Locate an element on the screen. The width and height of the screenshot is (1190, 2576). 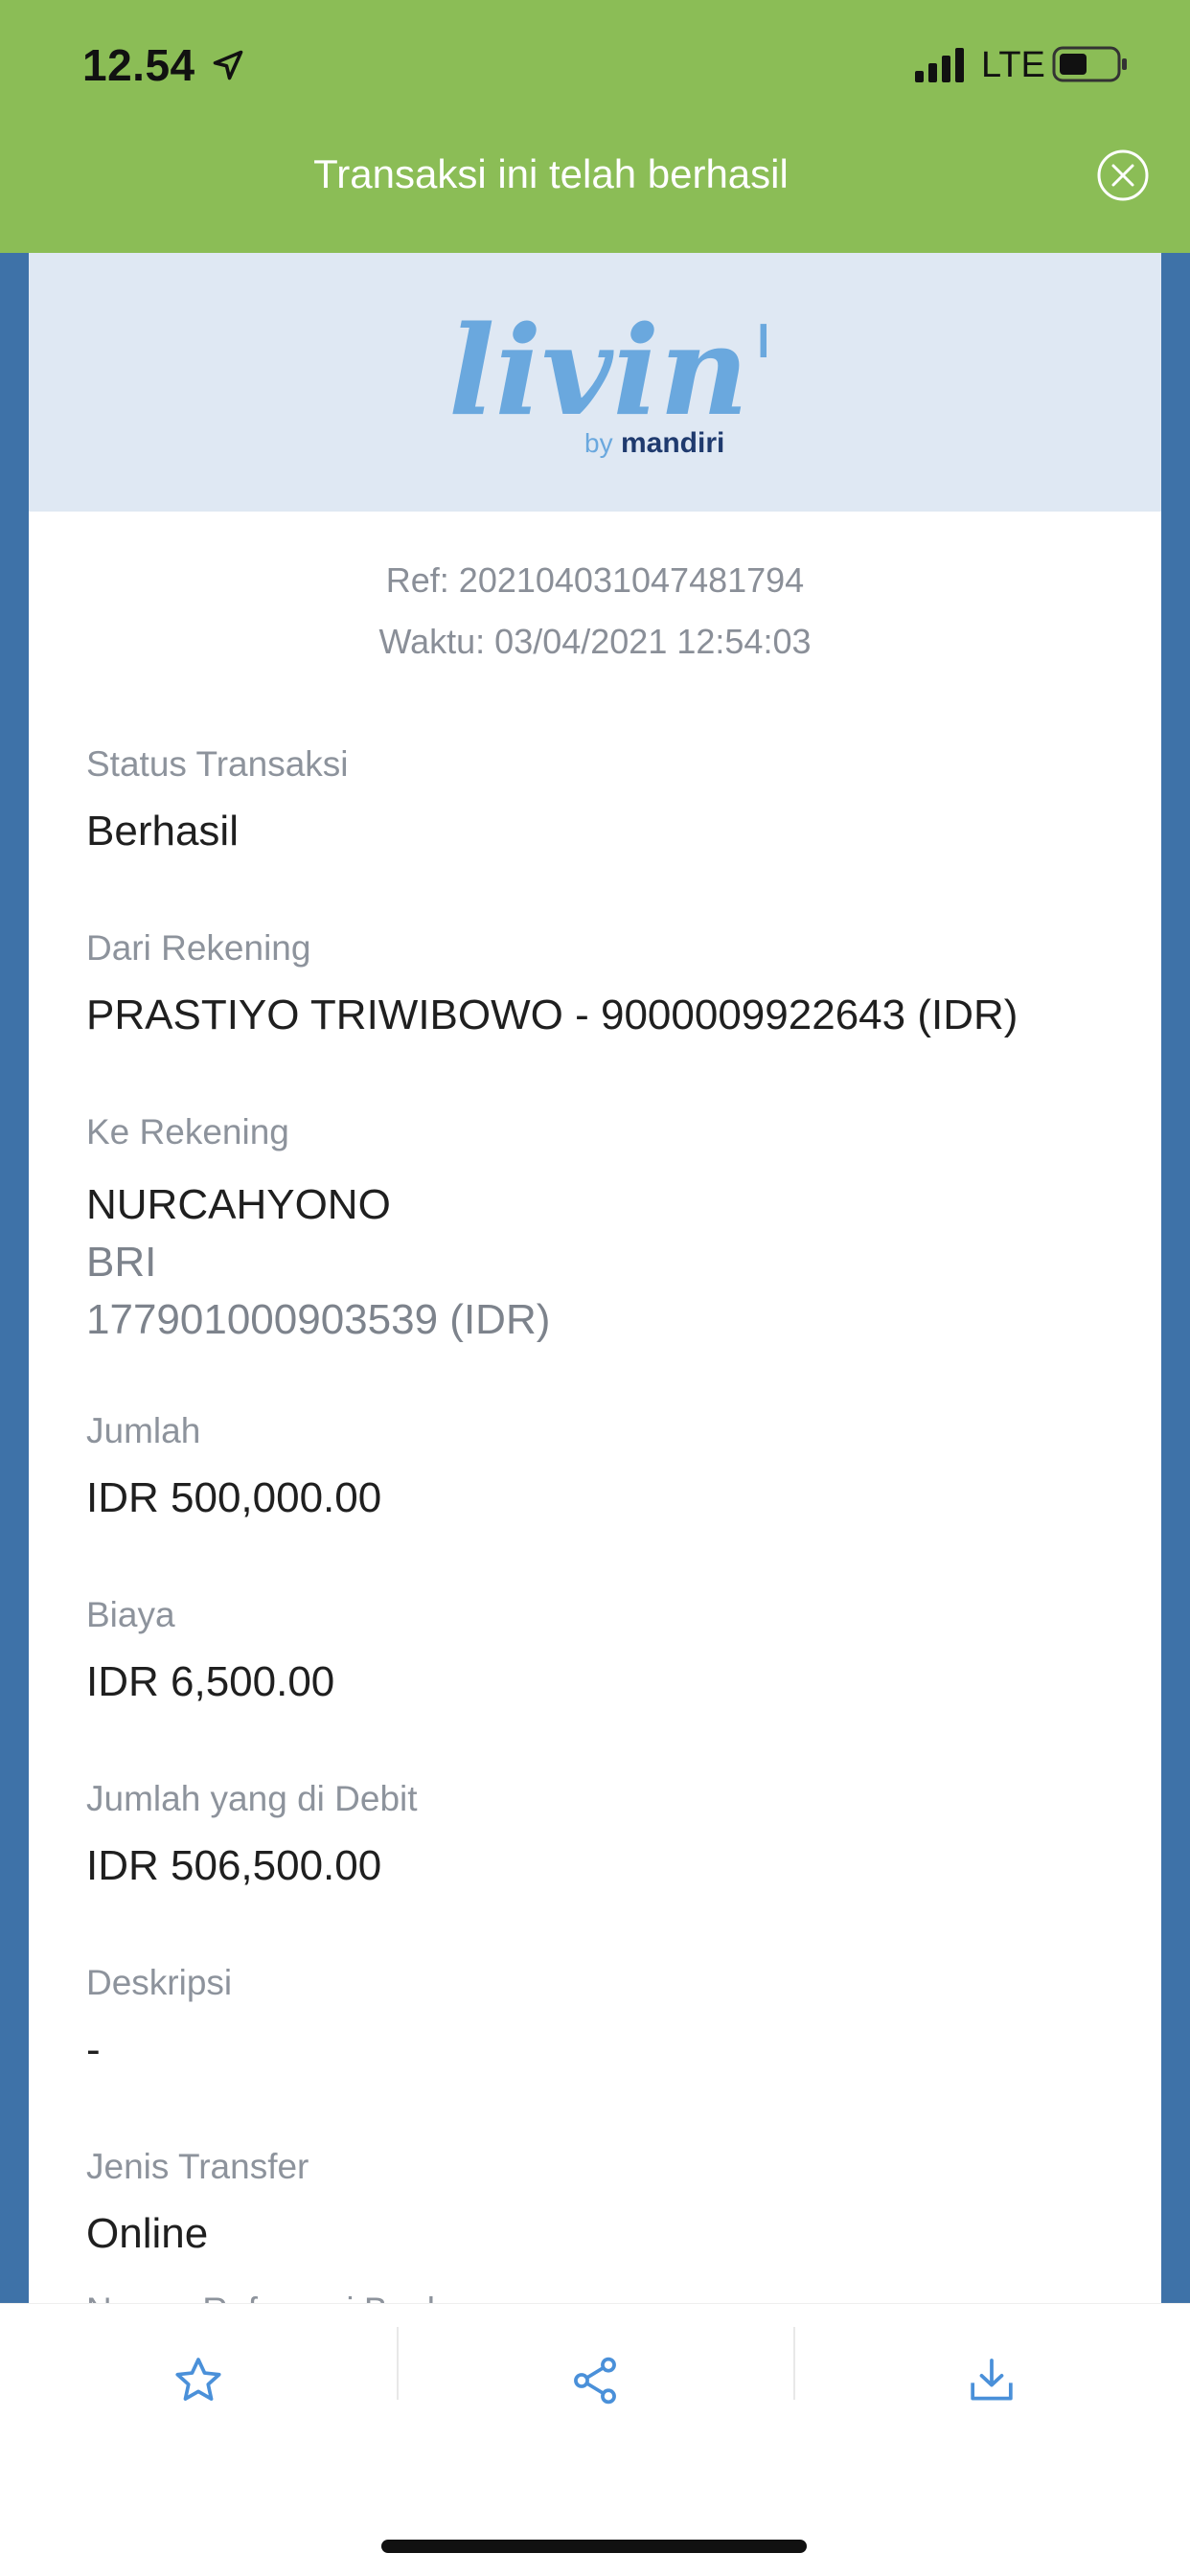
fee-value: IDR 6,500.00 is located at coordinates (210, 1681).